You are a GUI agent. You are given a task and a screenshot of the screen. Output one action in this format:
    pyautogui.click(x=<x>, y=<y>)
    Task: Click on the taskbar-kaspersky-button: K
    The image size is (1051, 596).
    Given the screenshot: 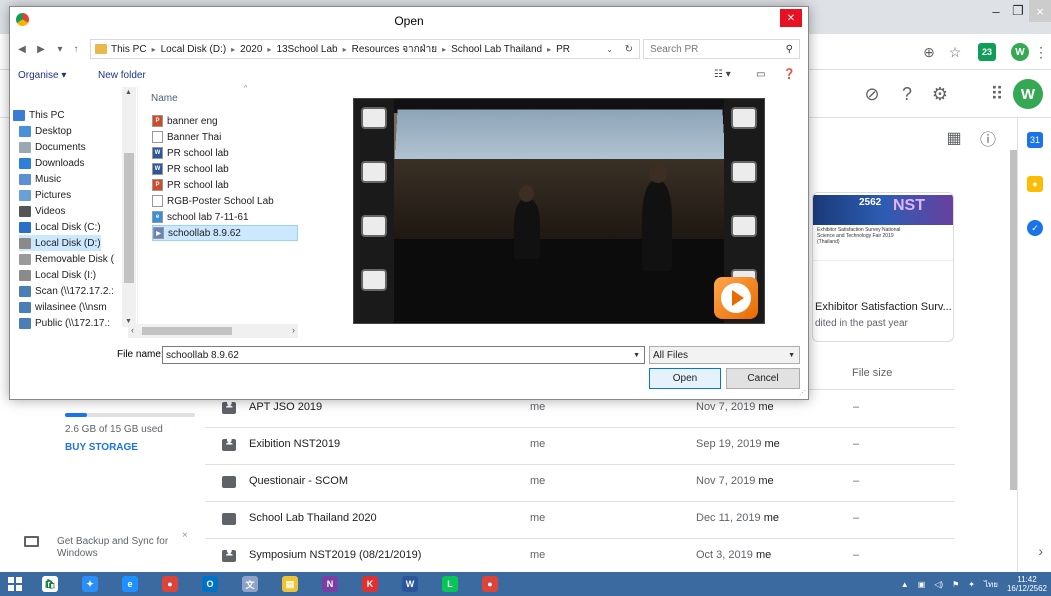 What is the action you would take?
    pyautogui.click(x=370, y=584)
    